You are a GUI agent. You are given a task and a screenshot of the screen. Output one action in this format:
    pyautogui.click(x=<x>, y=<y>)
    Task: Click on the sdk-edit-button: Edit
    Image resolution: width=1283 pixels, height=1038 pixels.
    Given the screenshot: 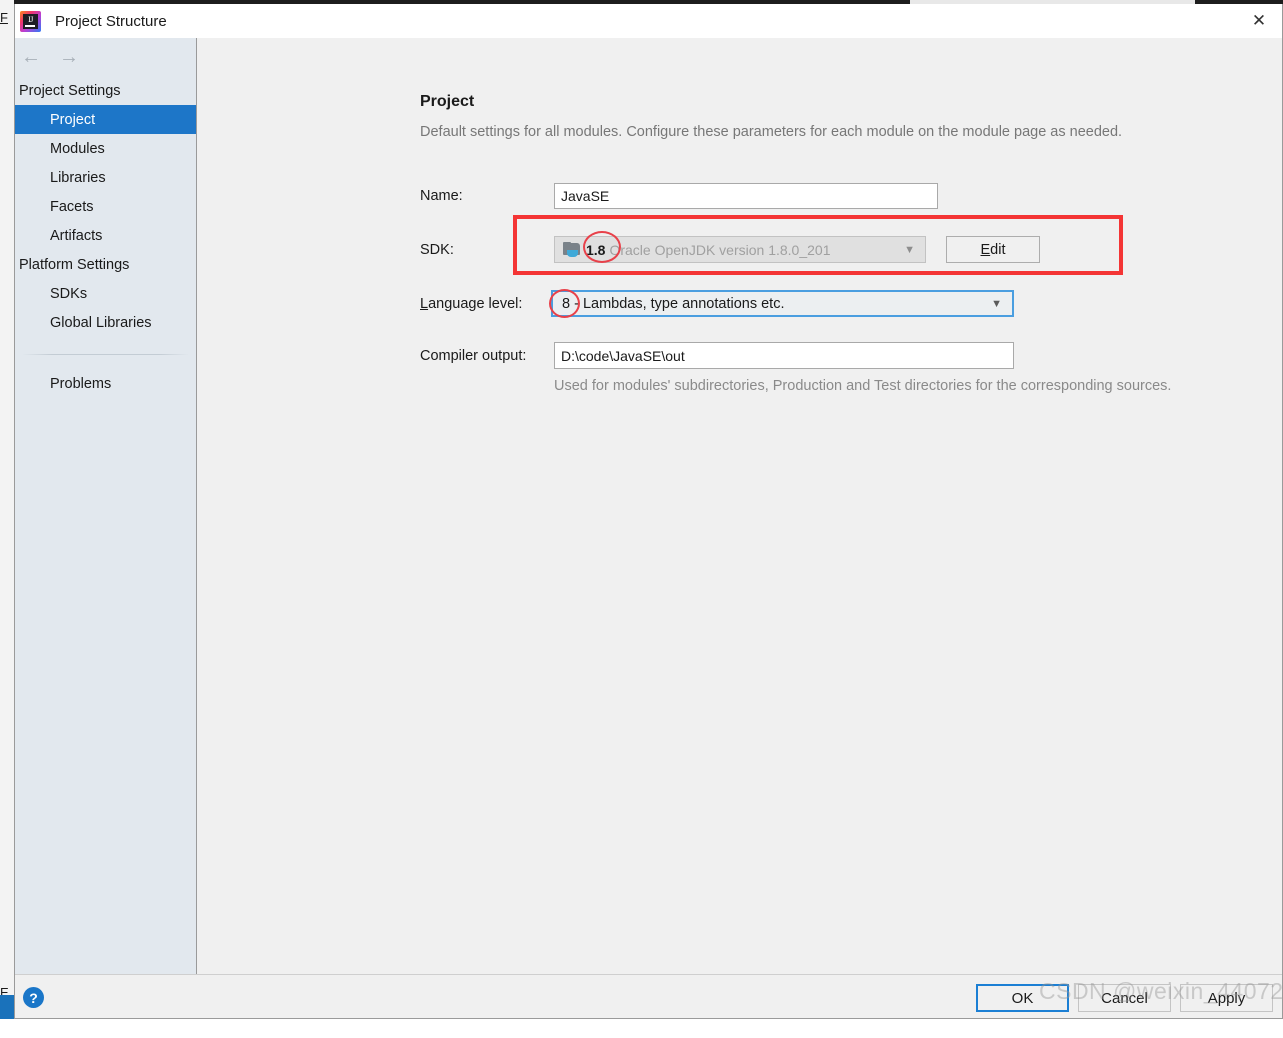 What is the action you would take?
    pyautogui.click(x=993, y=249)
    